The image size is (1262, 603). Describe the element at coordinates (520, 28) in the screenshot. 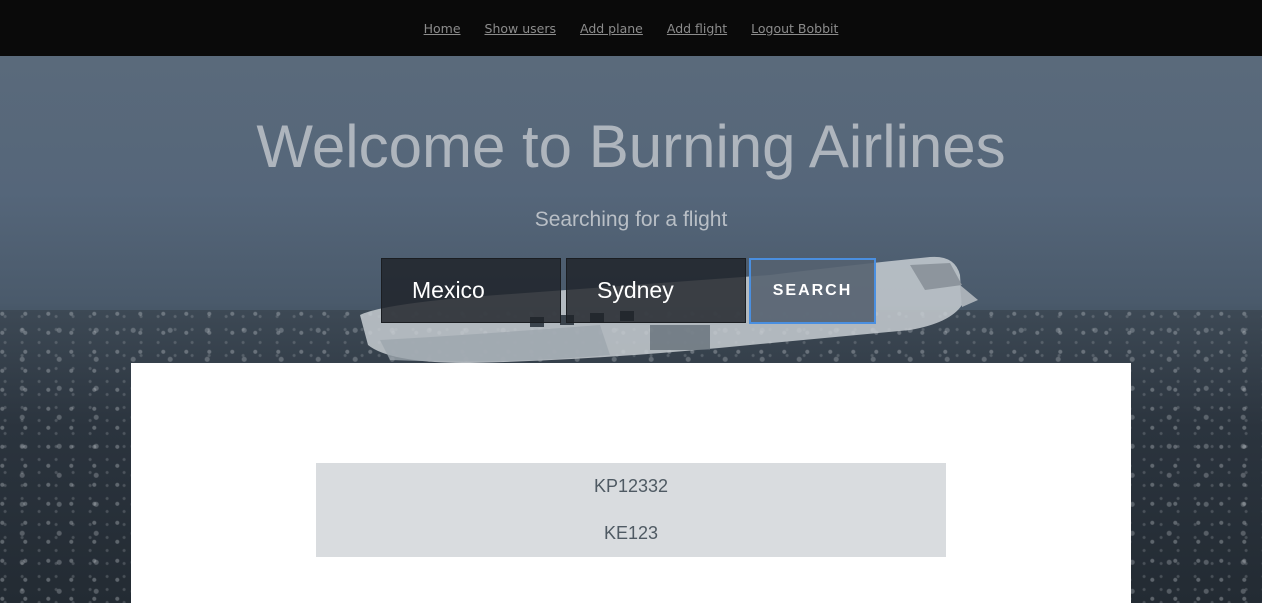

I see `nav-link-show-users: Show users` at that location.